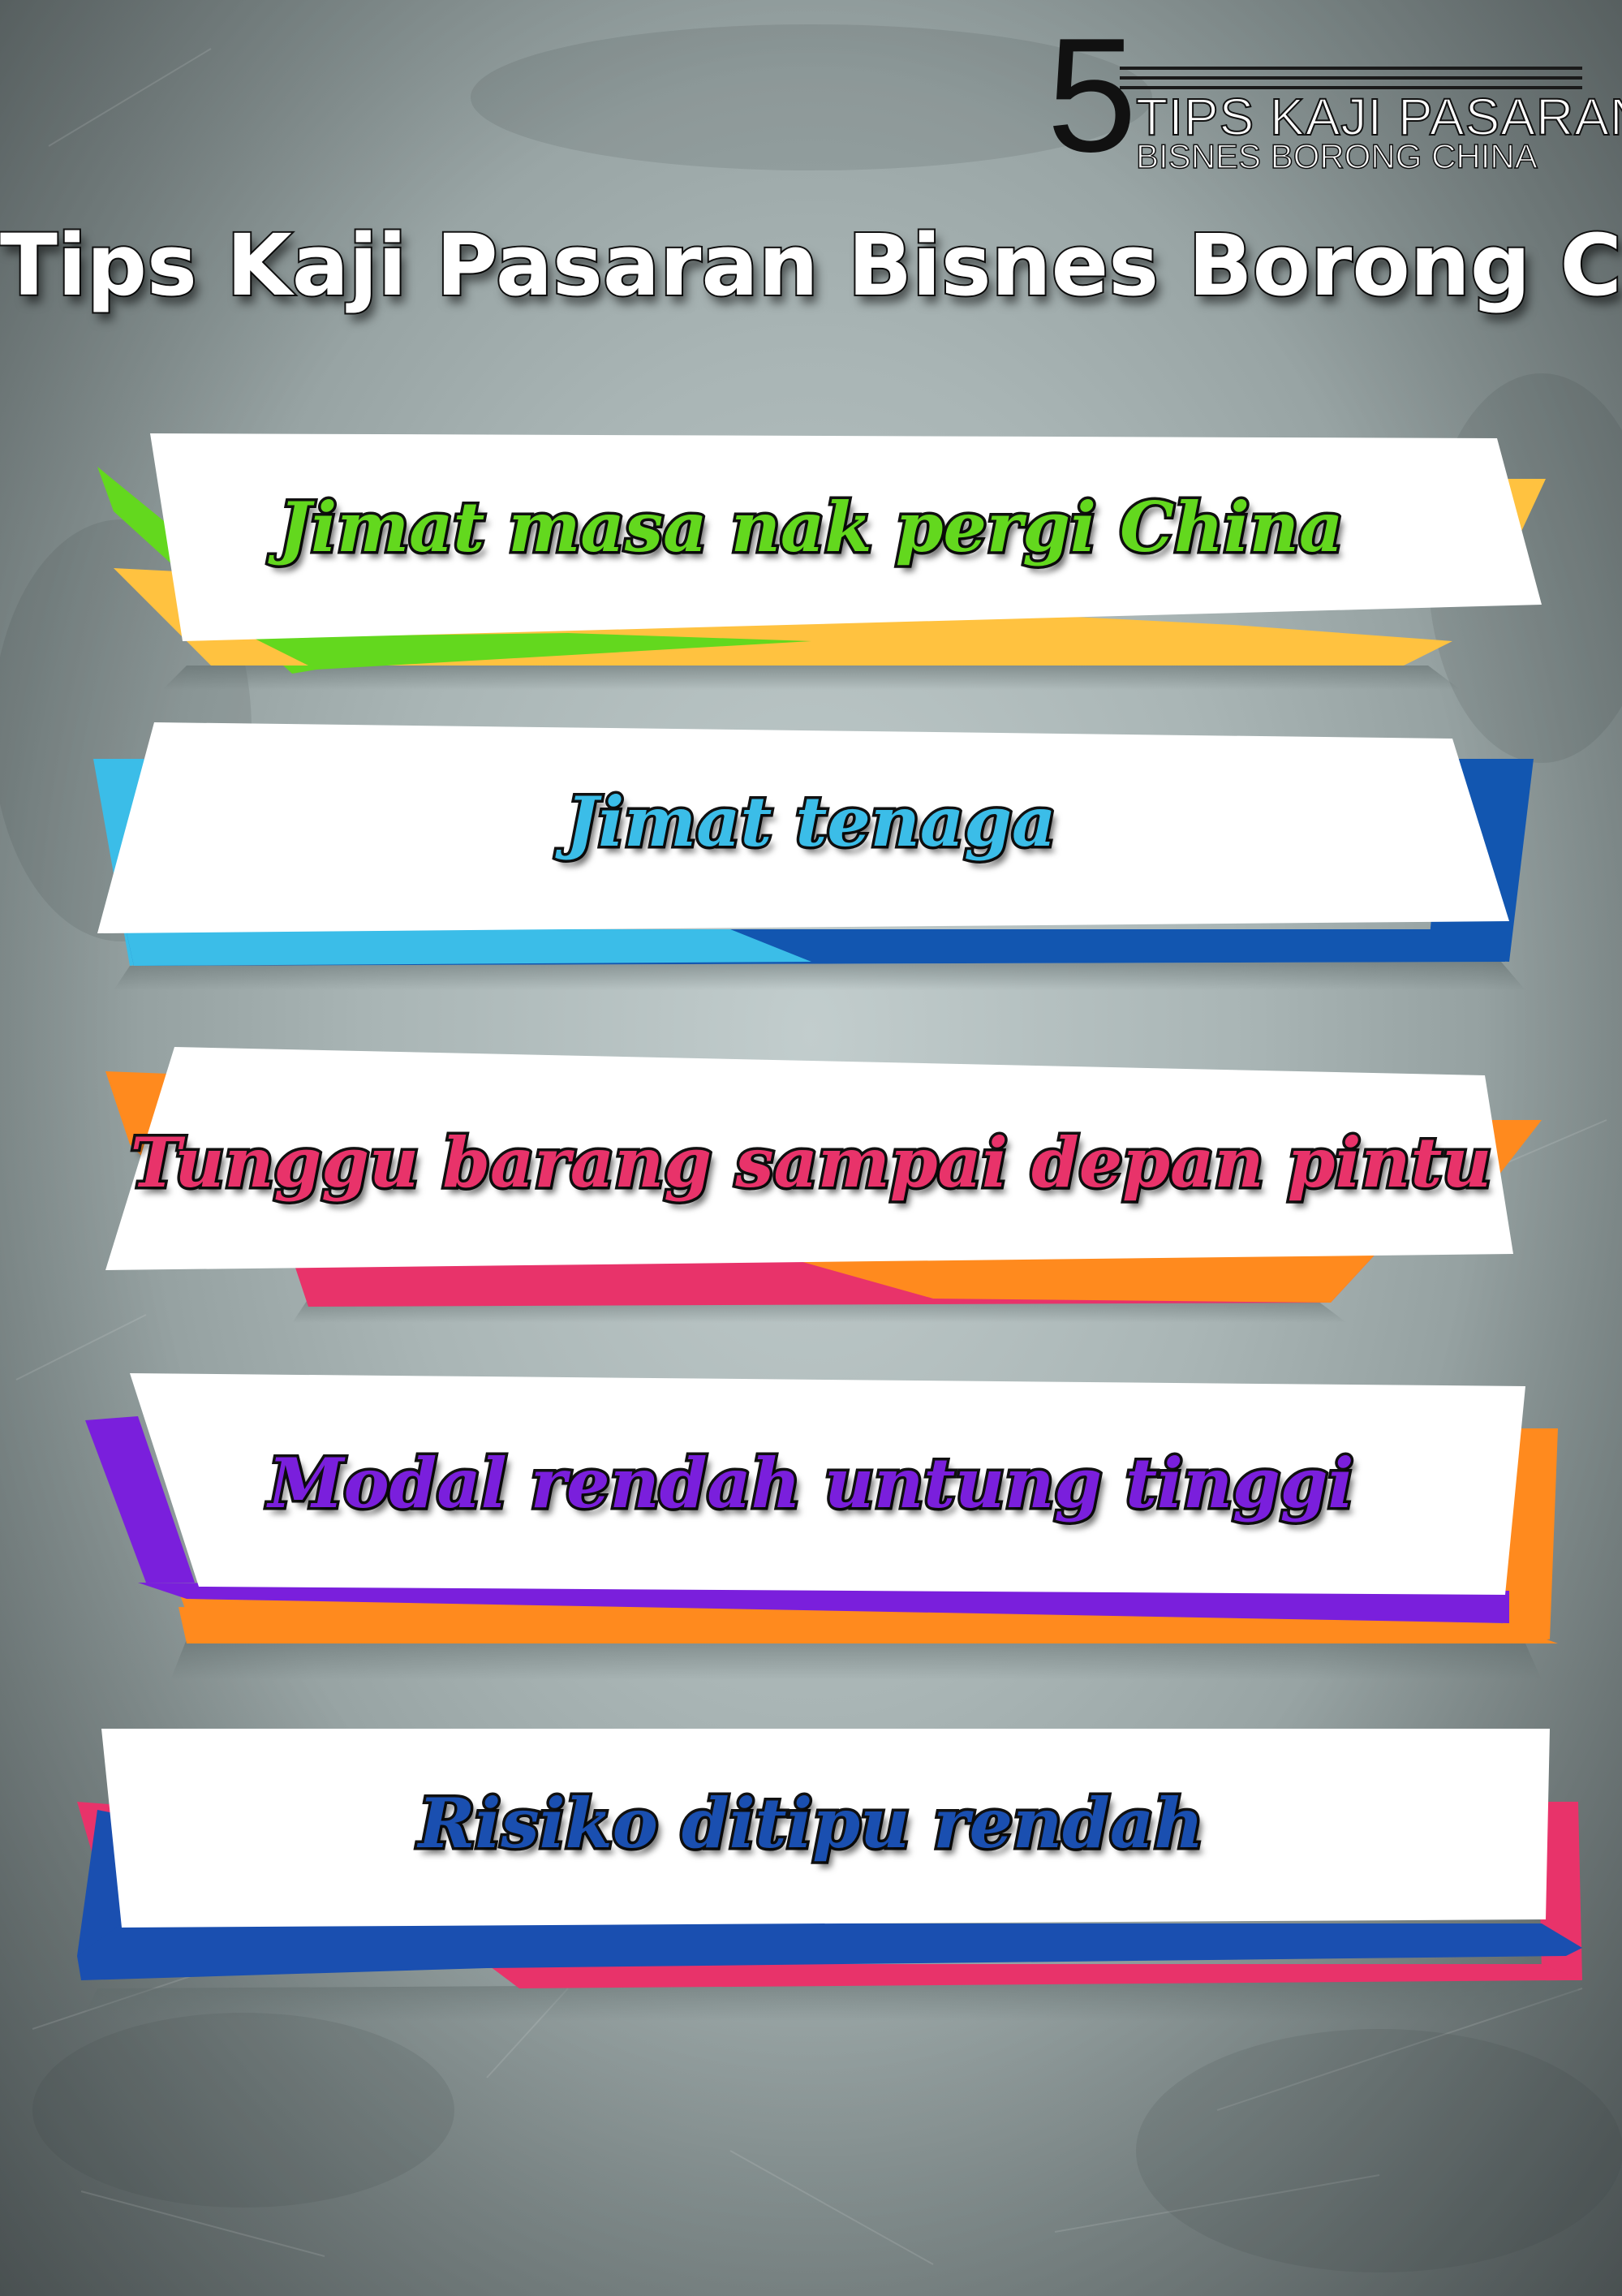  I want to click on tip-text: Modal rendah untung tinggi, so click(811, 1484).